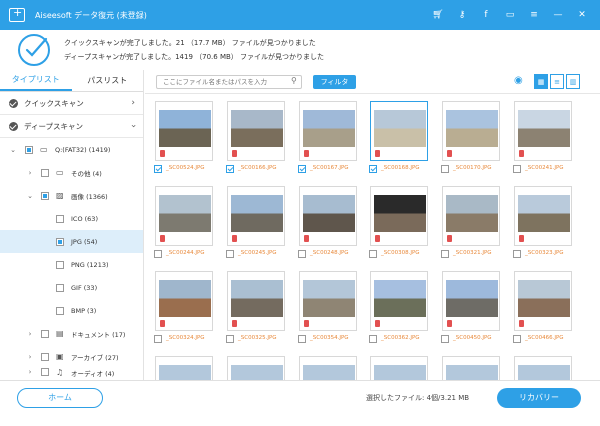 The height and width of the screenshot is (426, 600). Describe the element at coordinates (45, 356) in the screenshot. I see `archive-checkbox` at that location.